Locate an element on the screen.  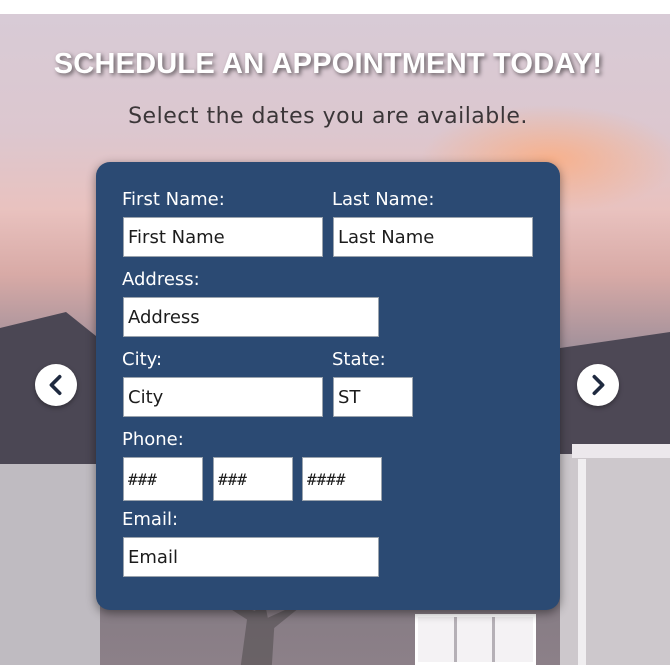
house-wall-right is located at coordinates (615, 559).